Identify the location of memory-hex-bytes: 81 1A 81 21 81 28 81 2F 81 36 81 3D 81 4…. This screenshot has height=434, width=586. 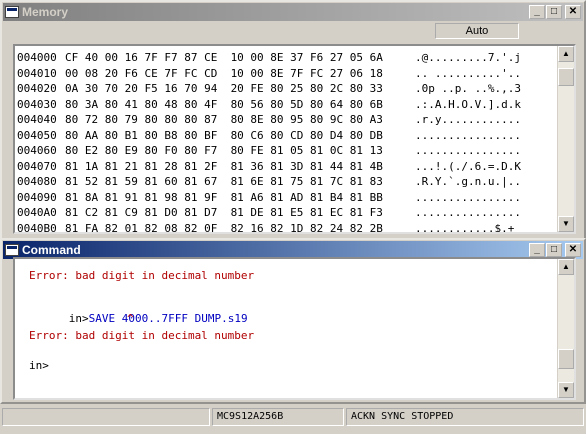
(224, 167).